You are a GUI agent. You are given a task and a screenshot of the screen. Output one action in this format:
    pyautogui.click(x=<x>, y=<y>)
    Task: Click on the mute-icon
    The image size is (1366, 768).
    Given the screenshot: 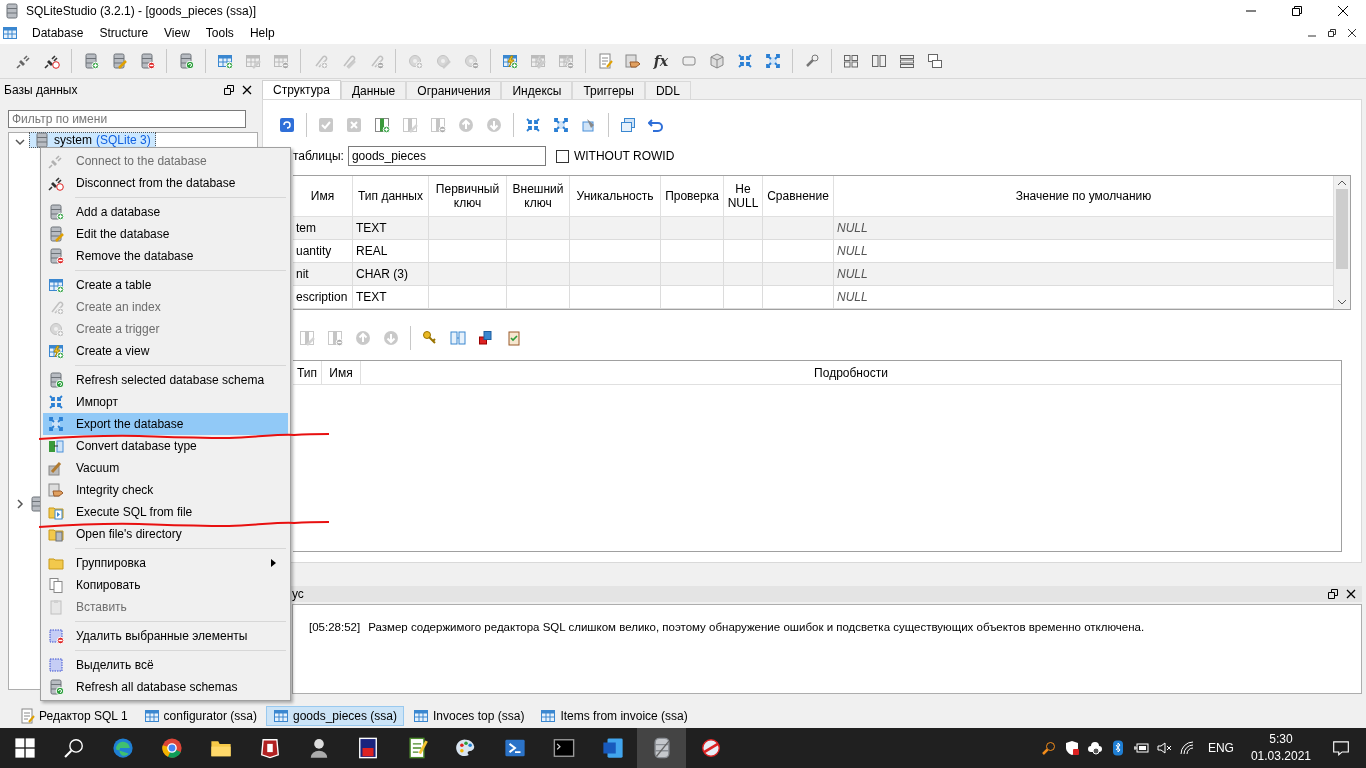 What is the action you would take?
    pyautogui.click(x=1163, y=748)
    